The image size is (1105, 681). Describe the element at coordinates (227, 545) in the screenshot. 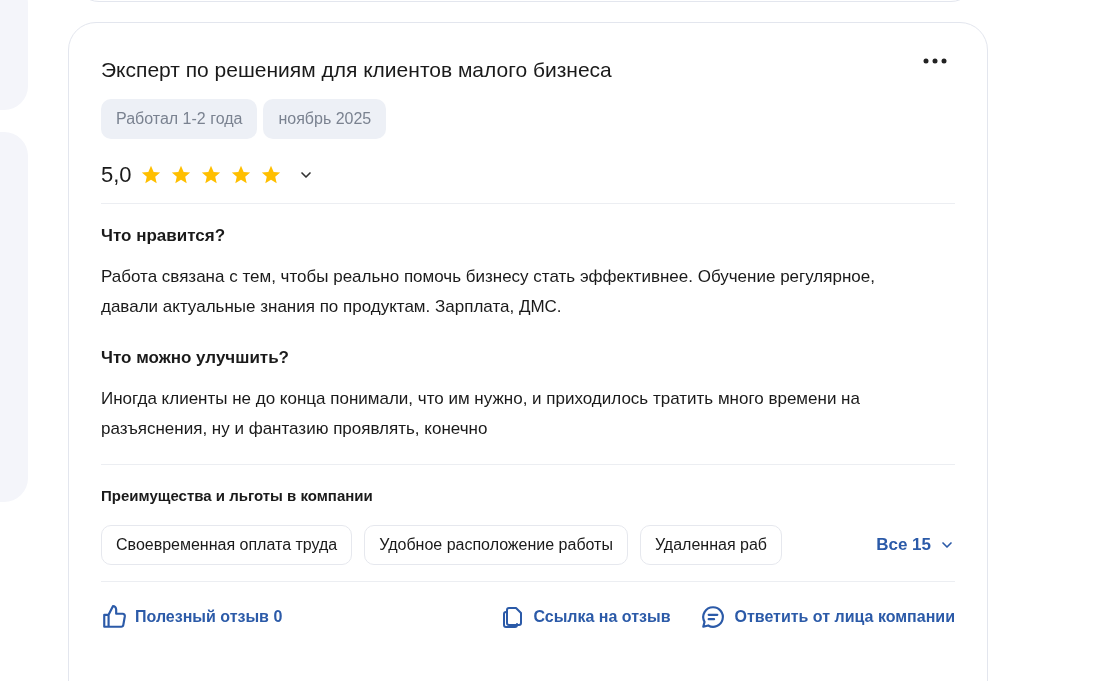

I see `benefit-chip: Своевременная оплата труда` at that location.